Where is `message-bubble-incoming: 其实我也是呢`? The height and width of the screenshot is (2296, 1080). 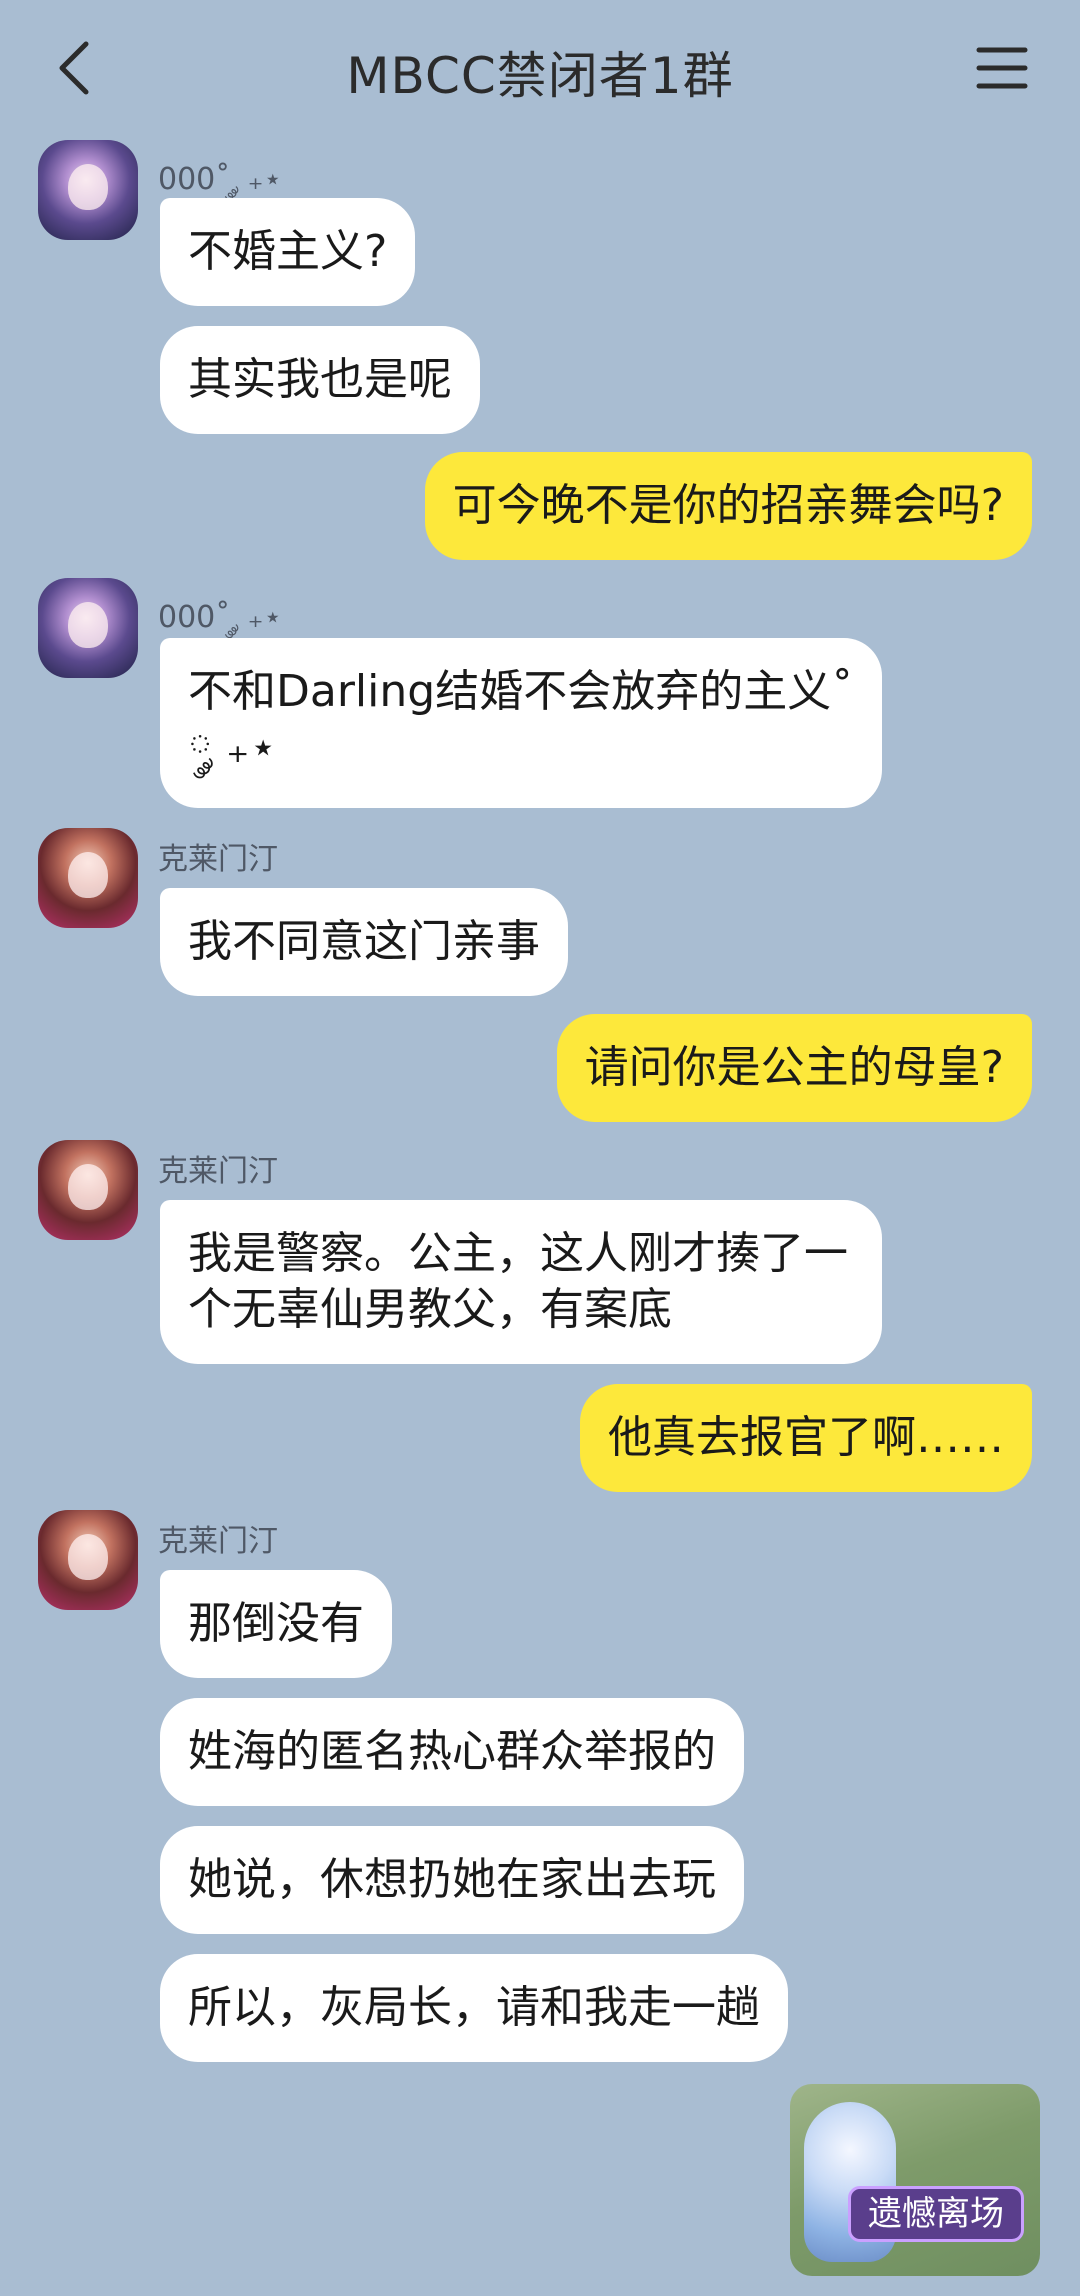
message-bubble-incoming: 其实我也是呢 is located at coordinates (320, 380).